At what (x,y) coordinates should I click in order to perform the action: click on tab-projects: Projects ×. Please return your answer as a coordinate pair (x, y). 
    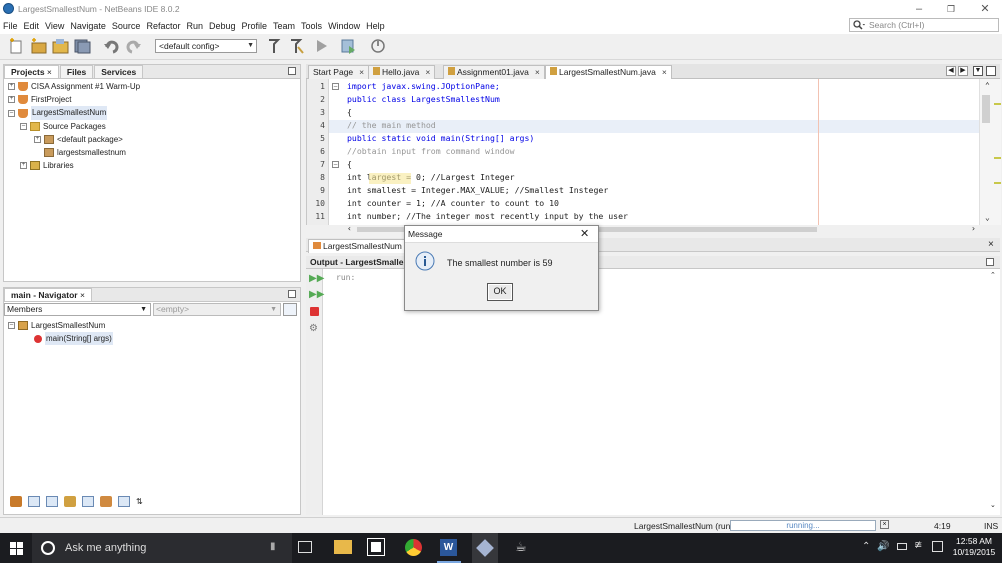
    Looking at the image, I should click on (31, 71).